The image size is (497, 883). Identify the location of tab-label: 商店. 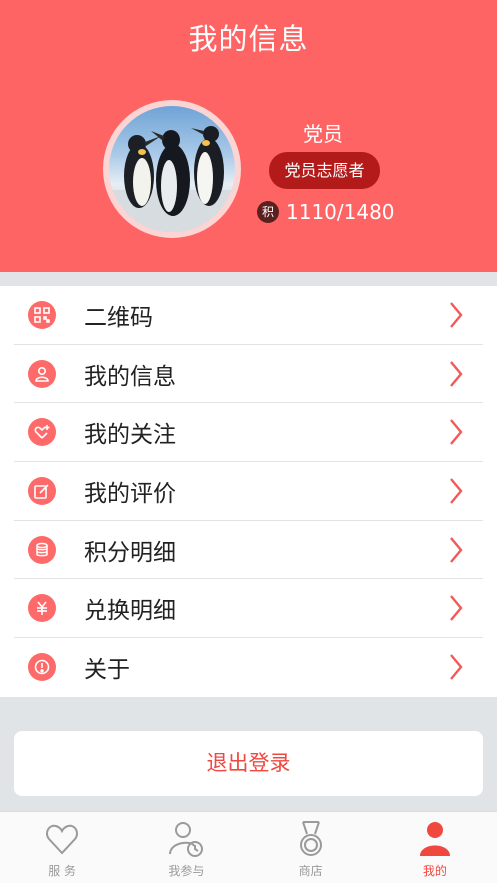
(310, 871).